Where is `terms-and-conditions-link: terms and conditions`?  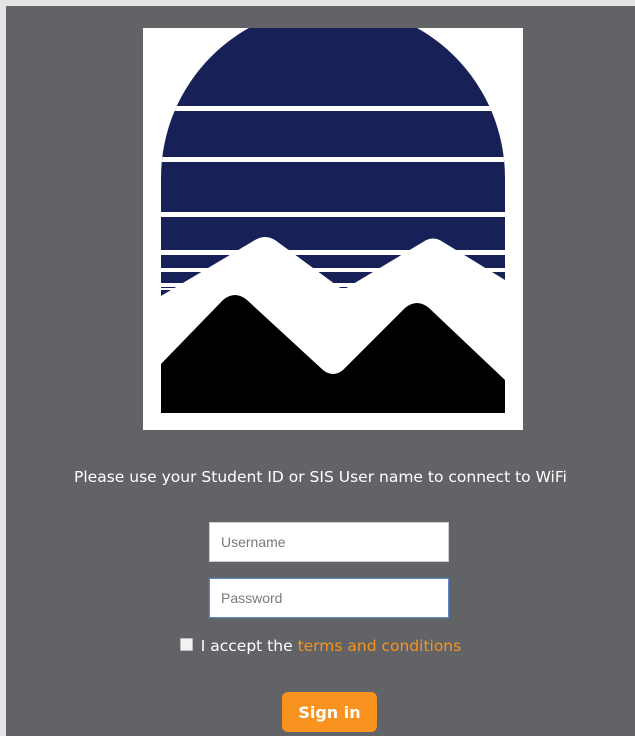 terms-and-conditions-link: terms and conditions is located at coordinates (380, 646).